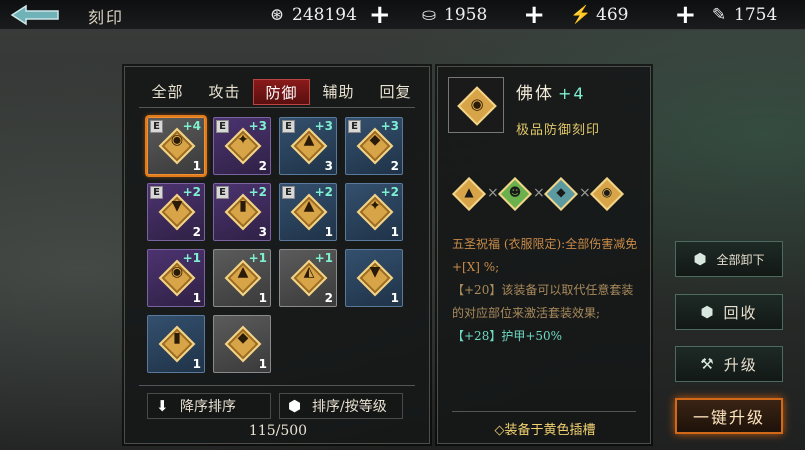  What do you see at coordinates (701, 259) in the screenshot?
I see `cube-icon: ⬢` at bounding box center [701, 259].